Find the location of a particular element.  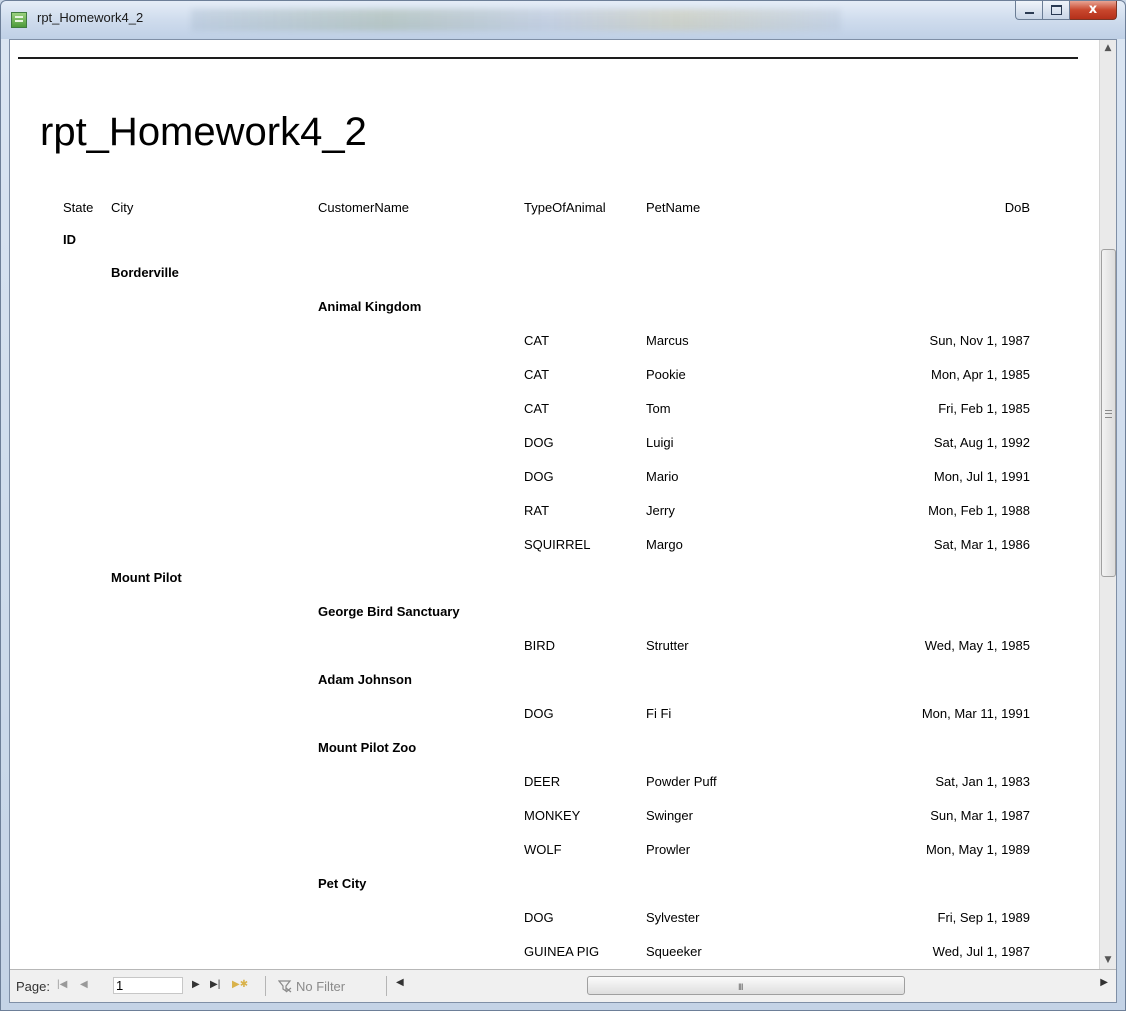

first-page-icon: |◀ is located at coordinates (62, 984).